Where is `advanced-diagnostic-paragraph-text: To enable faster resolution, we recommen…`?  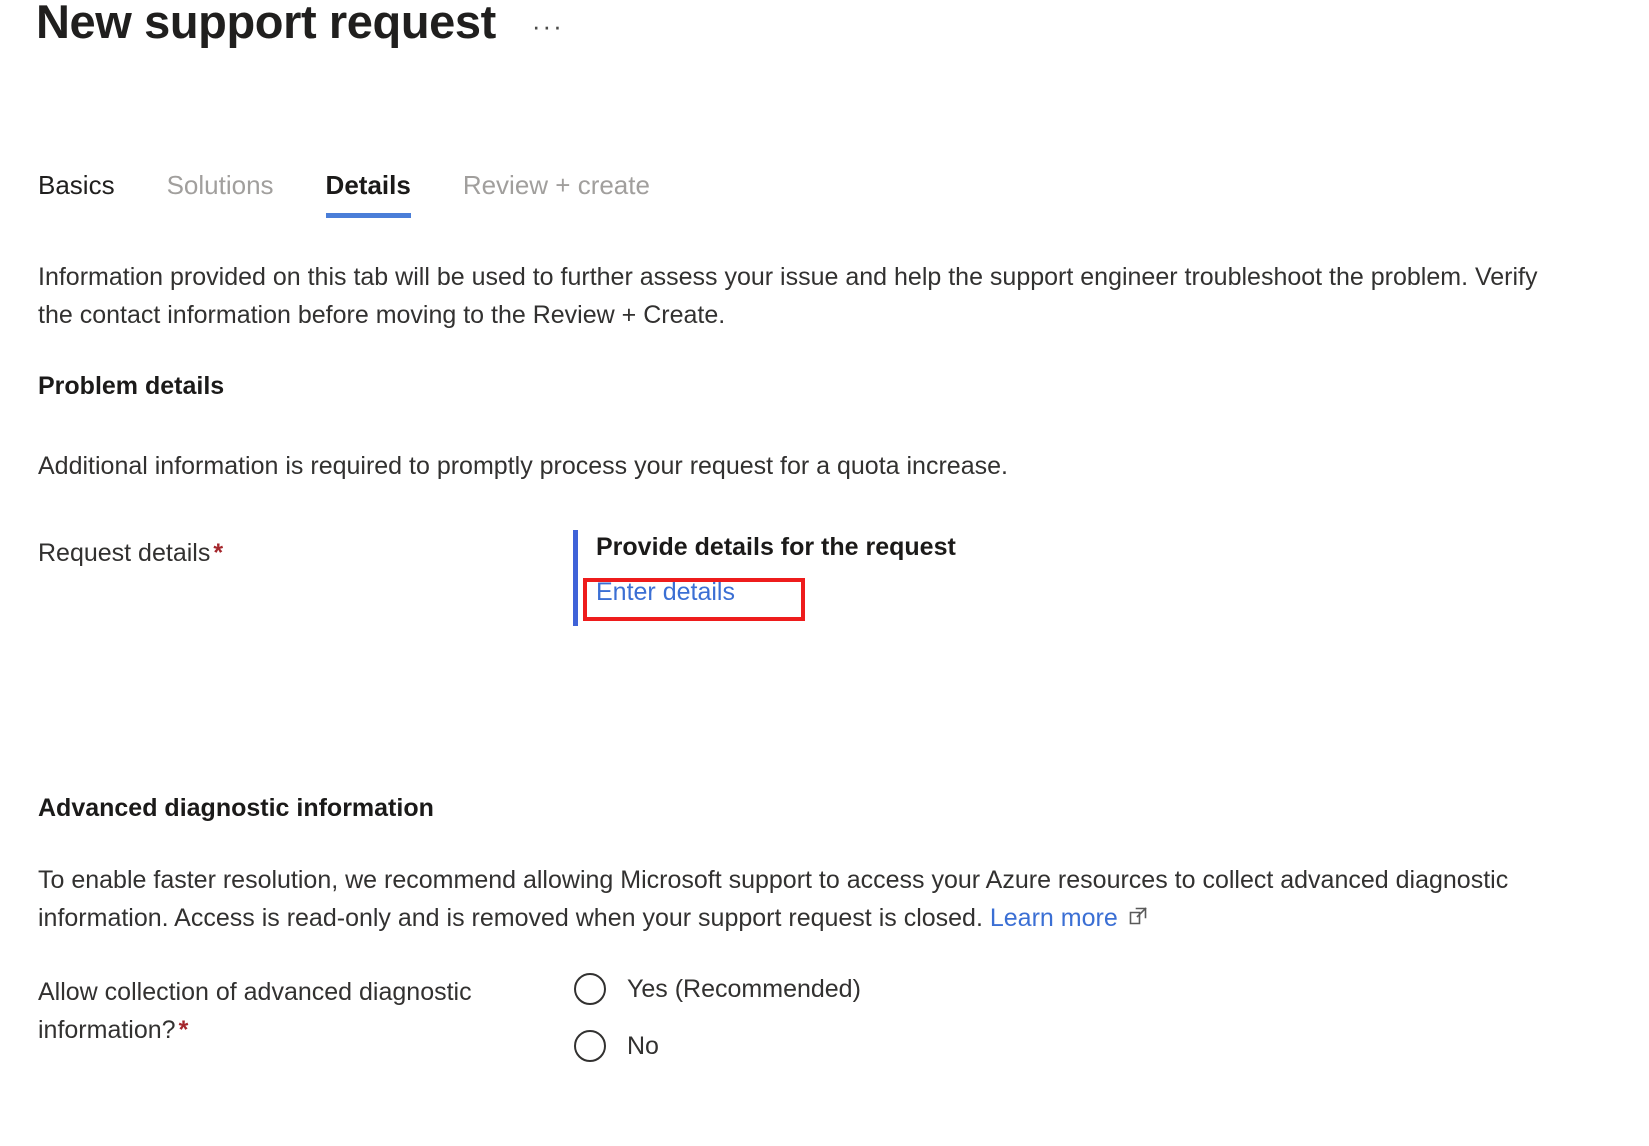 advanced-diagnostic-paragraph-text: To enable faster resolution, we recommen… is located at coordinates (773, 899).